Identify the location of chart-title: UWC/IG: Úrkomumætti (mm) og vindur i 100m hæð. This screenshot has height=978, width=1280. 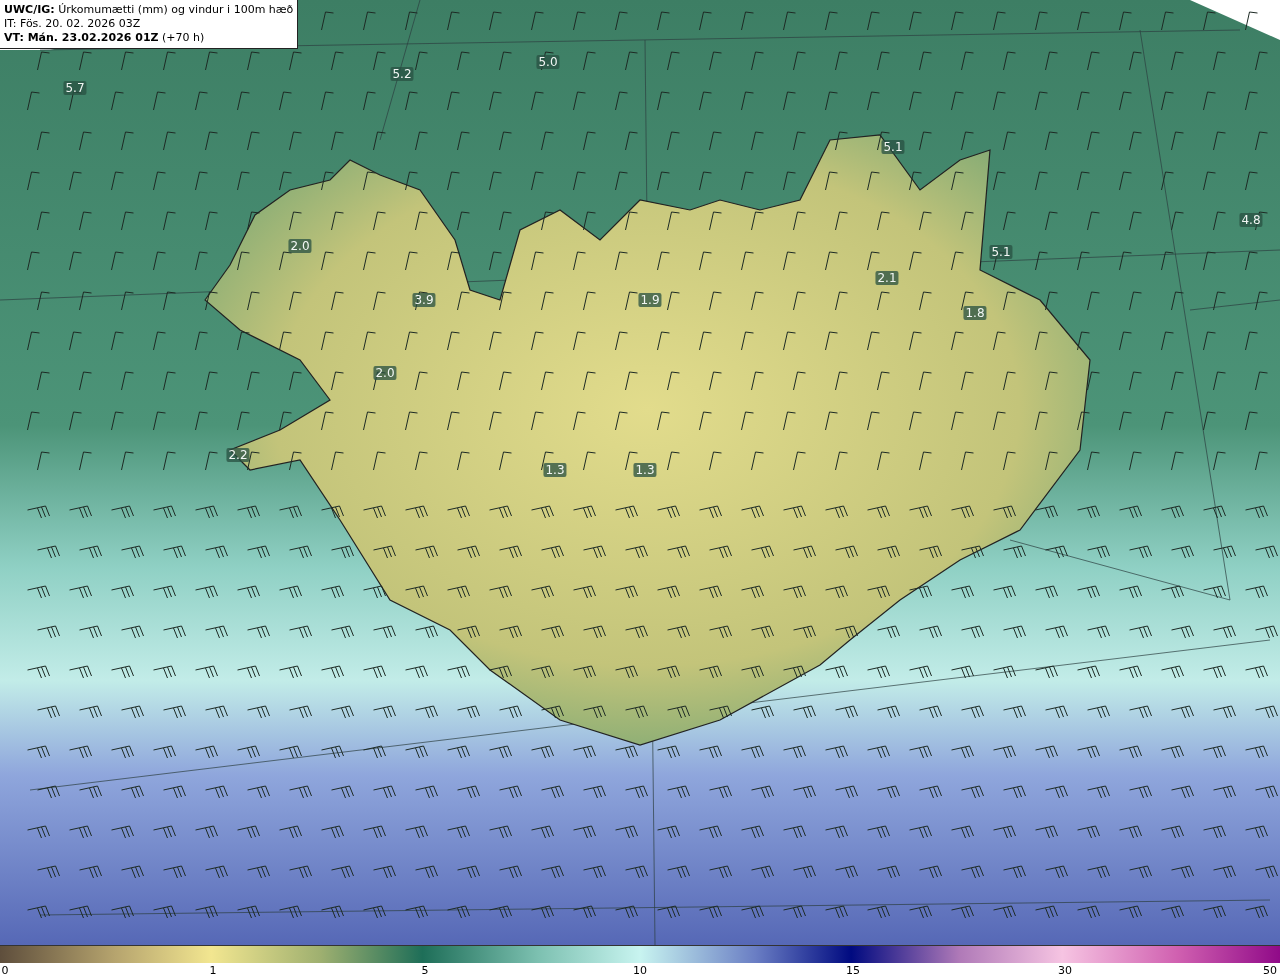
(149, 10).